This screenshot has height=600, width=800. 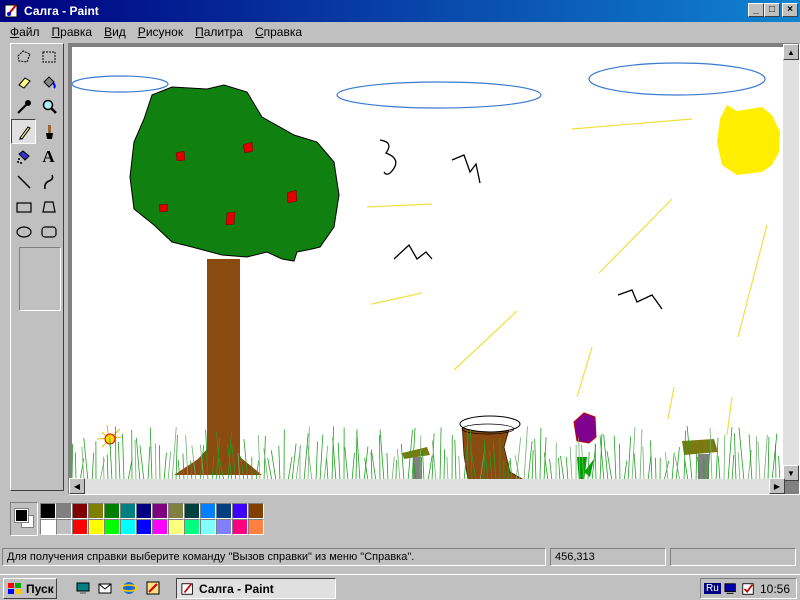 What do you see at coordinates (790, 10) in the screenshot?
I see `close-button: ×` at bounding box center [790, 10].